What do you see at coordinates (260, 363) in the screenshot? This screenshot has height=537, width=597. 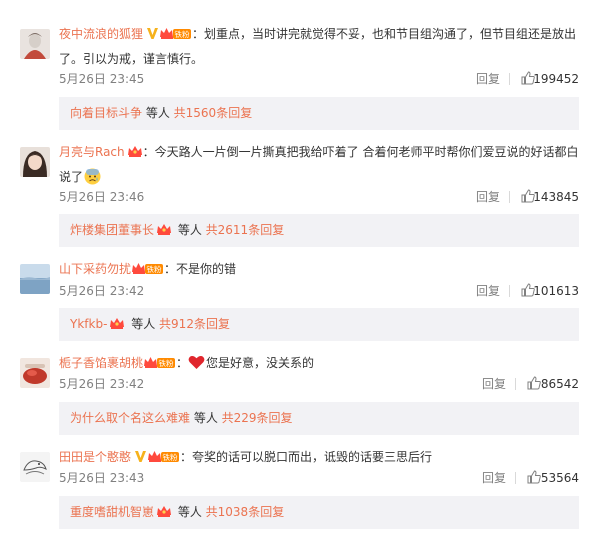 I see `comment-text: 您是好意，没关系的` at bounding box center [260, 363].